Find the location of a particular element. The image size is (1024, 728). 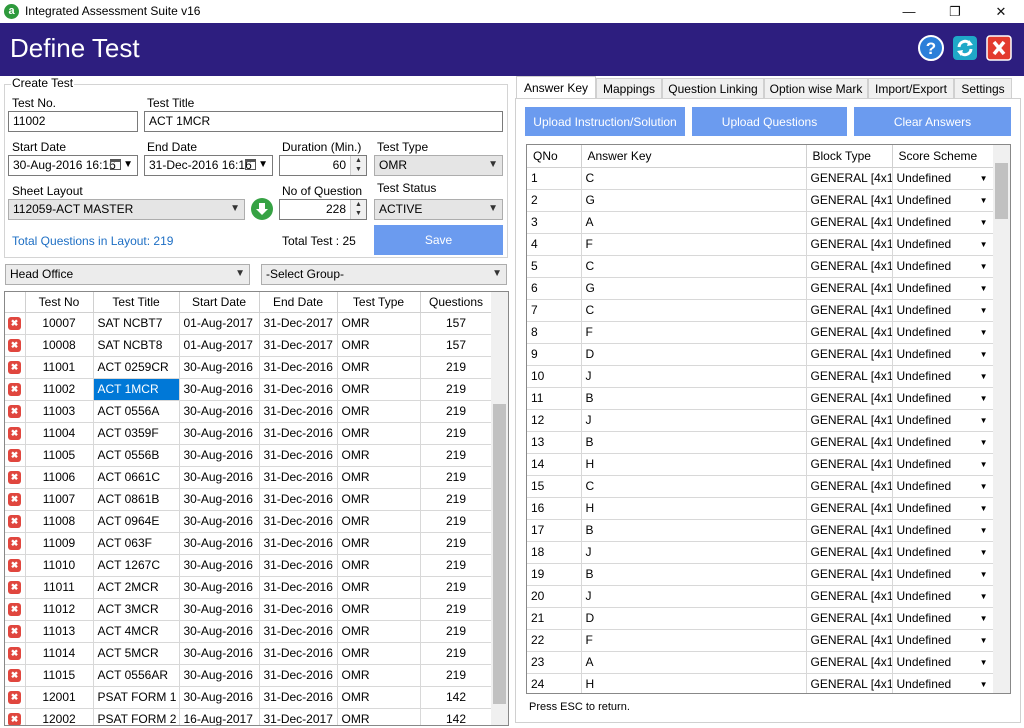

tab-import-export: Import/Export is located at coordinates (911, 88).